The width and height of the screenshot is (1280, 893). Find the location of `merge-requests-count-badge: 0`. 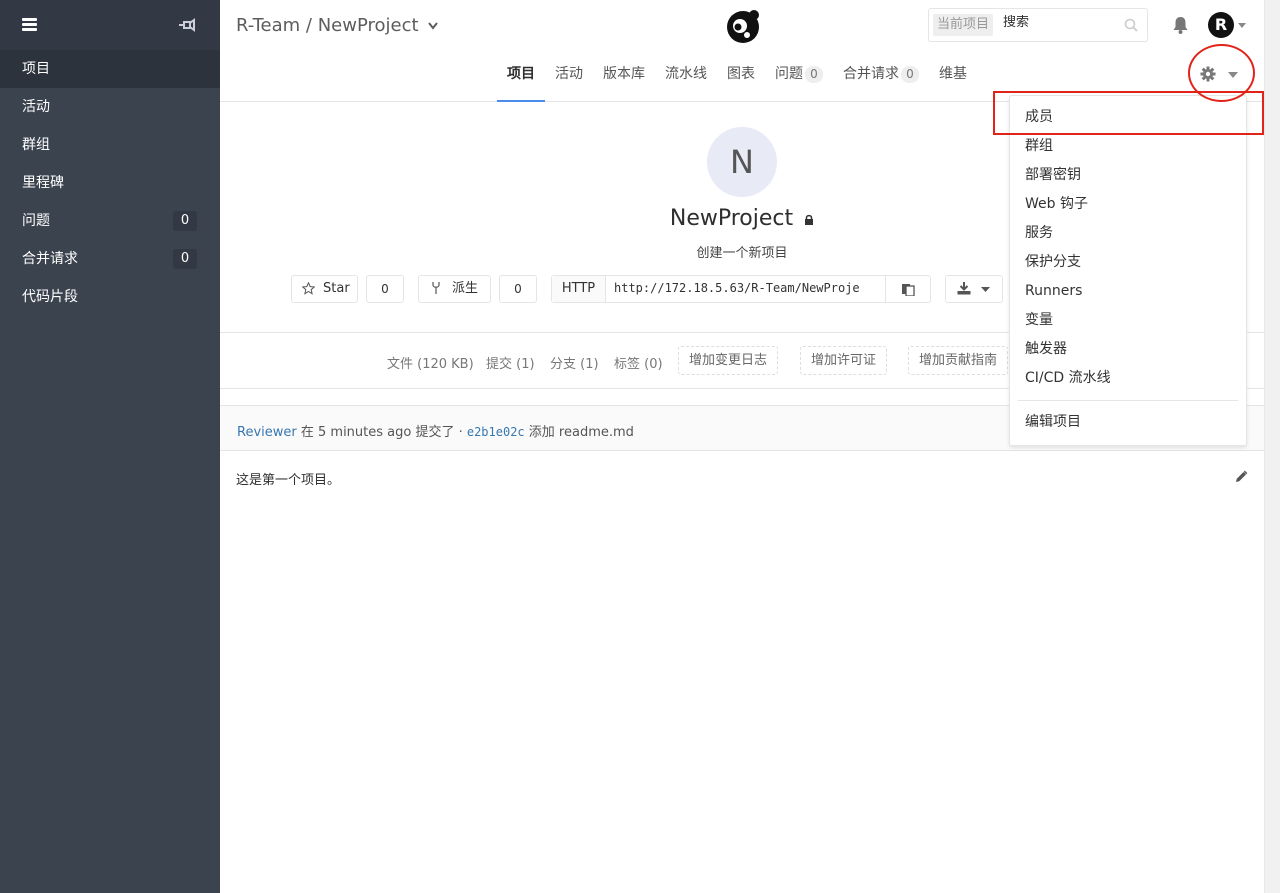

merge-requests-count-badge: 0 is located at coordinates (185, 259).